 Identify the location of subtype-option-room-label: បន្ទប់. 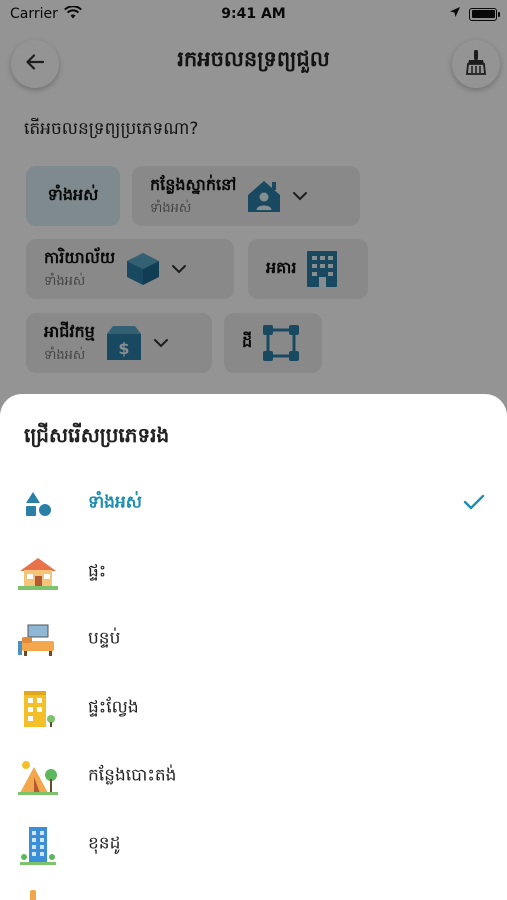
(104, 638).